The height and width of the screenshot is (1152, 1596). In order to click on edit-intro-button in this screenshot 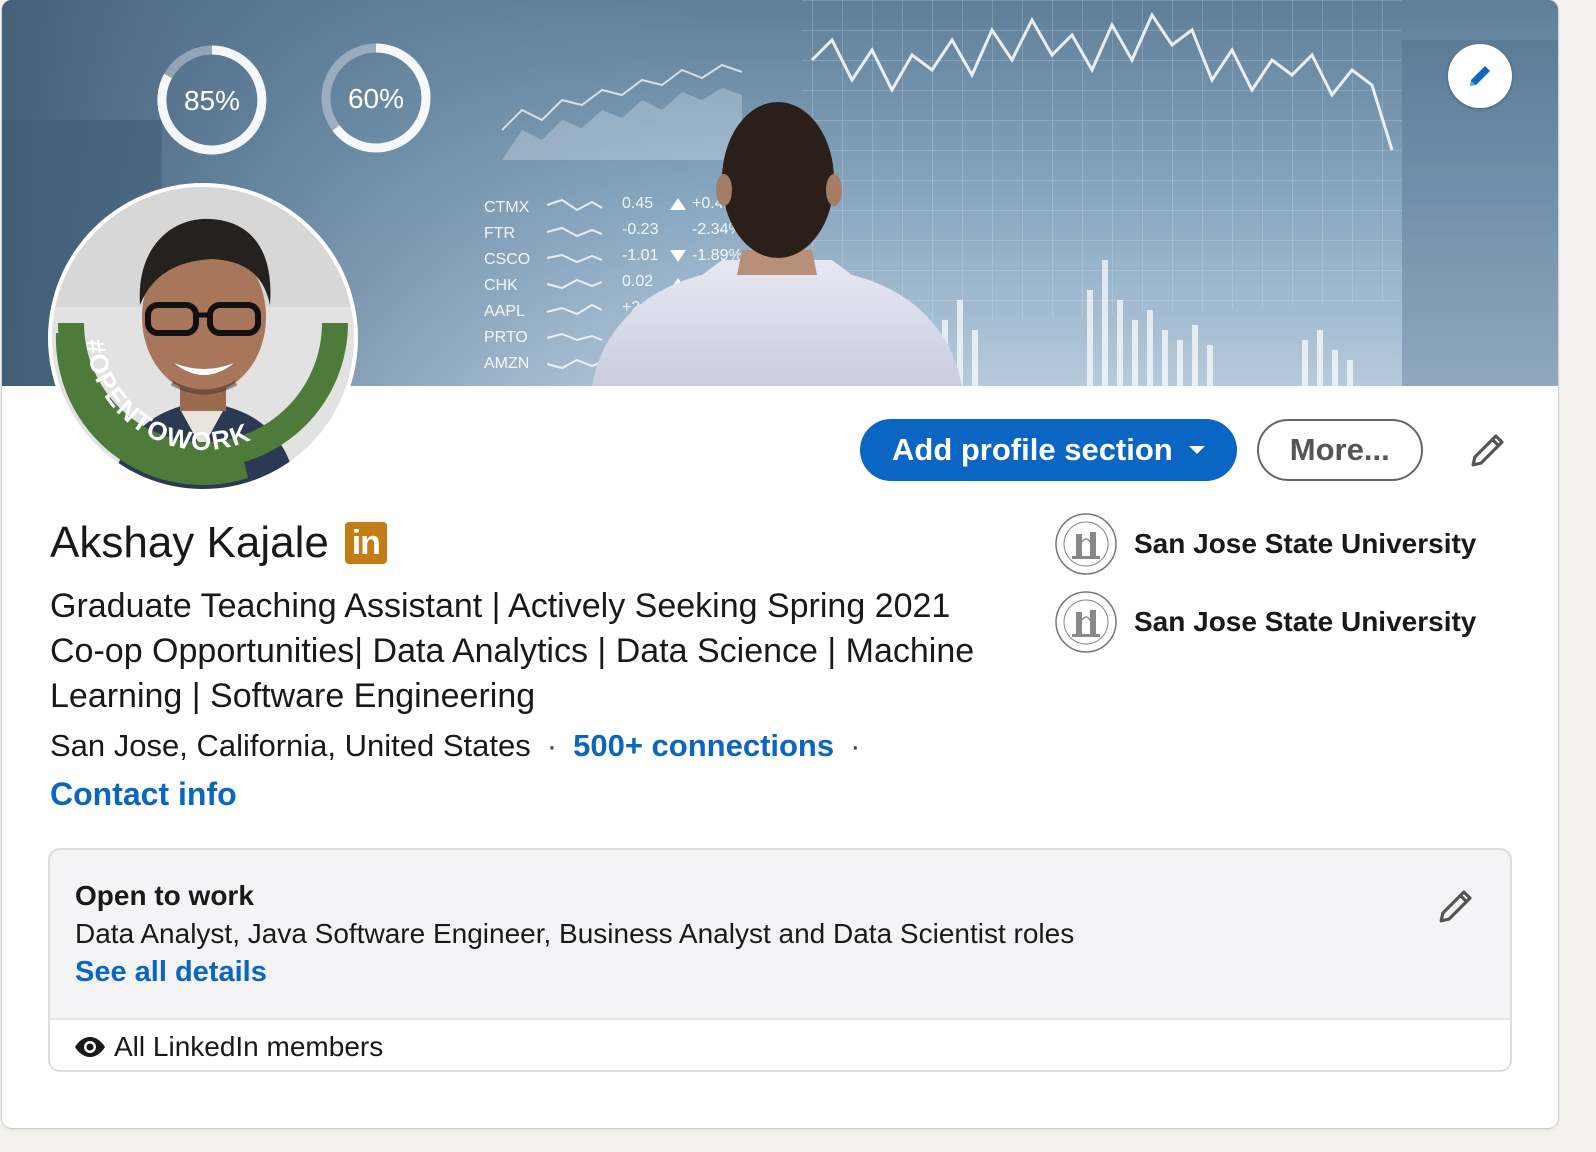, I will do `click(1488, 450)`.